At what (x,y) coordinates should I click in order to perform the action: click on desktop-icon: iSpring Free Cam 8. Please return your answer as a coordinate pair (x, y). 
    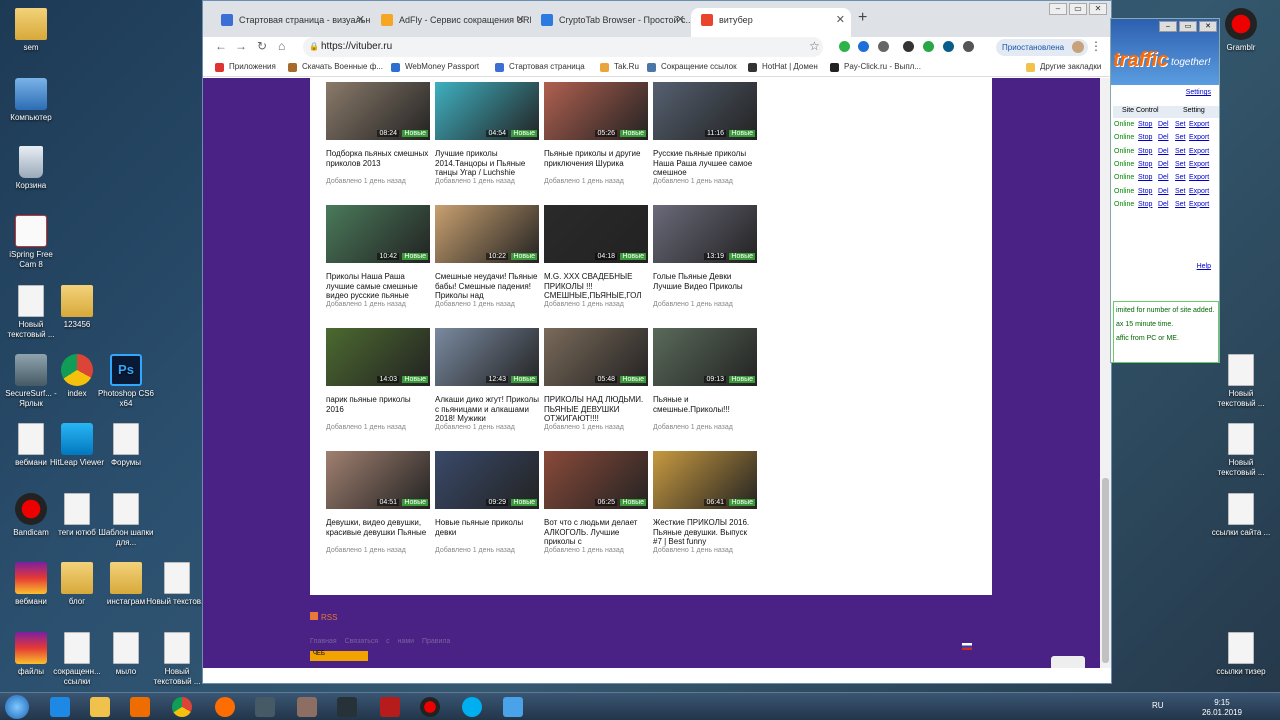
    Looking at the image, I should click on (31, 242).